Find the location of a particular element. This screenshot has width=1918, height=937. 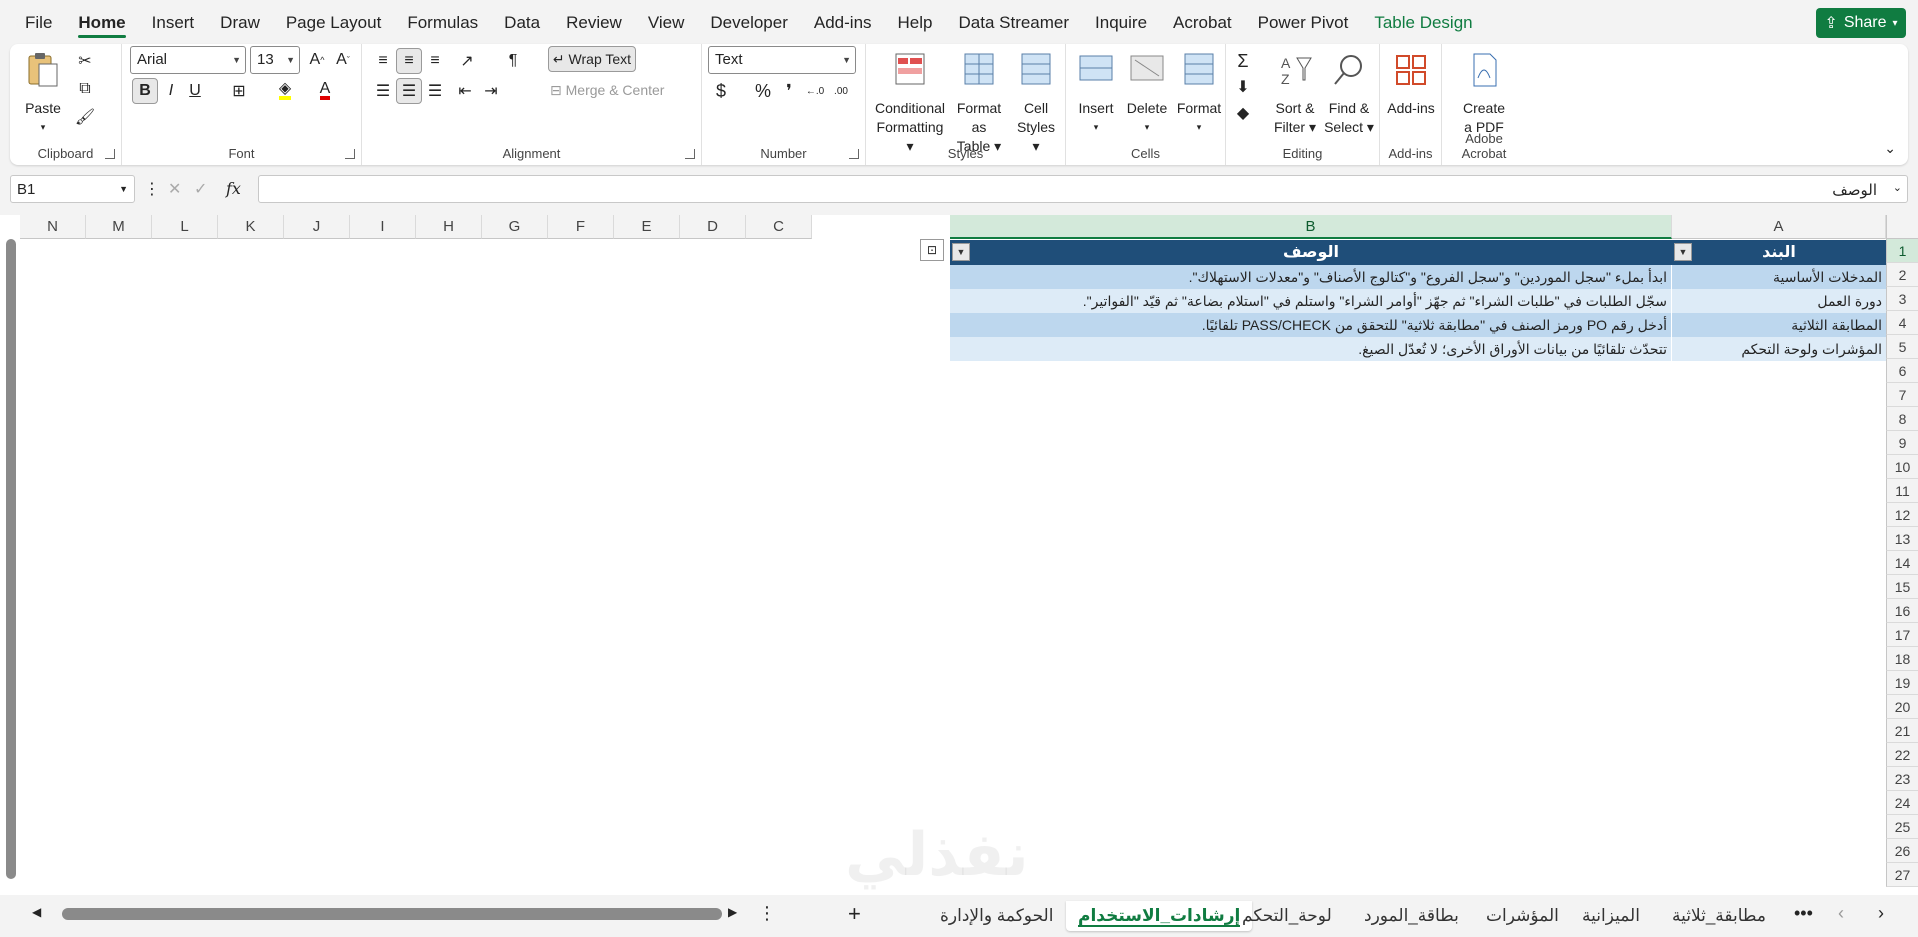

fill-color-icon: ◈ is located at coordinates (285, 91).